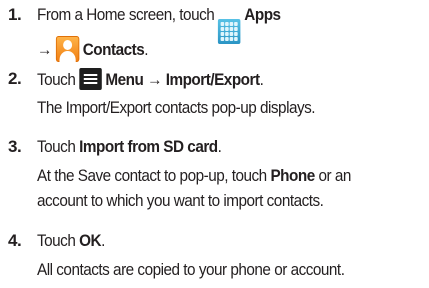  What do you see at coordinates (148, 146) in the screenshot?
I see `import-from-sd-card-label: Import from SD card` at bounding box center [148, 146].